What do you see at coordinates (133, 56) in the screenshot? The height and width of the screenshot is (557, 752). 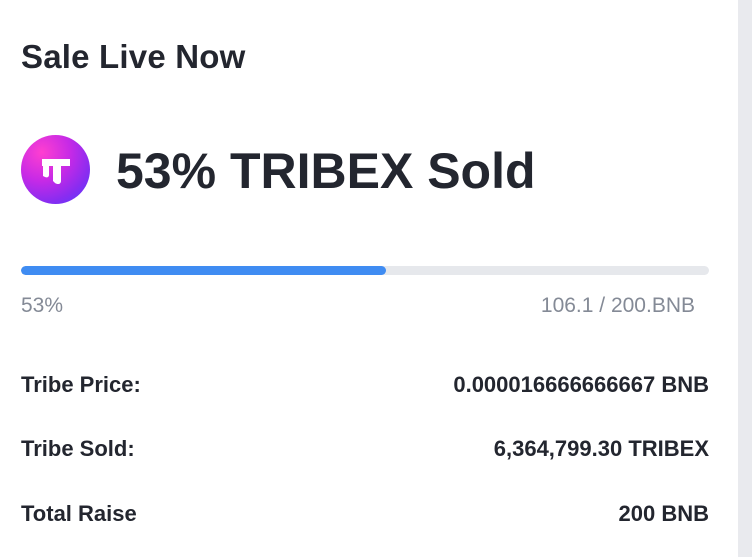 I see `page-title: Sale Live Now` at bounding box center [133, 56].